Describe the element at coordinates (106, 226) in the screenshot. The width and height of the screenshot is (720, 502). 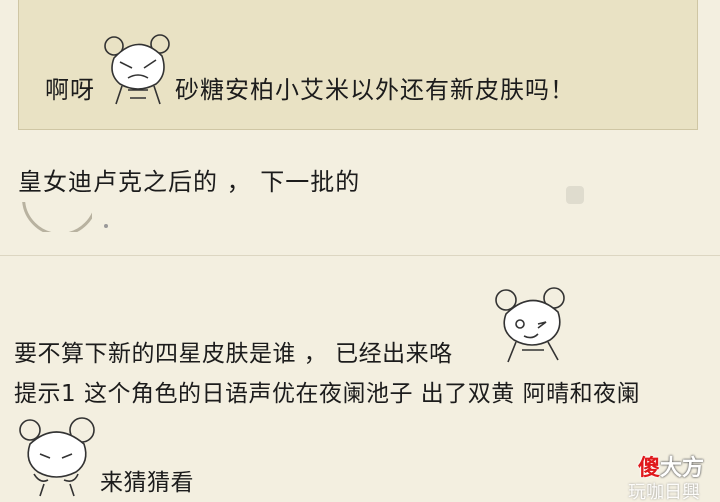
I see `separator-dot` at that location.